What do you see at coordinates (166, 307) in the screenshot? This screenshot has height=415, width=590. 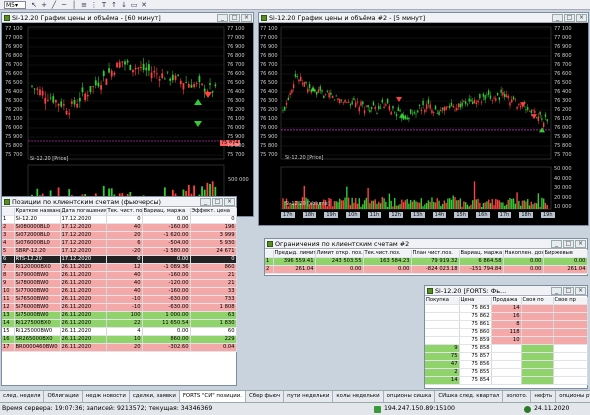 I see `table-cell: -630.00` at bounding box center [166, 307].